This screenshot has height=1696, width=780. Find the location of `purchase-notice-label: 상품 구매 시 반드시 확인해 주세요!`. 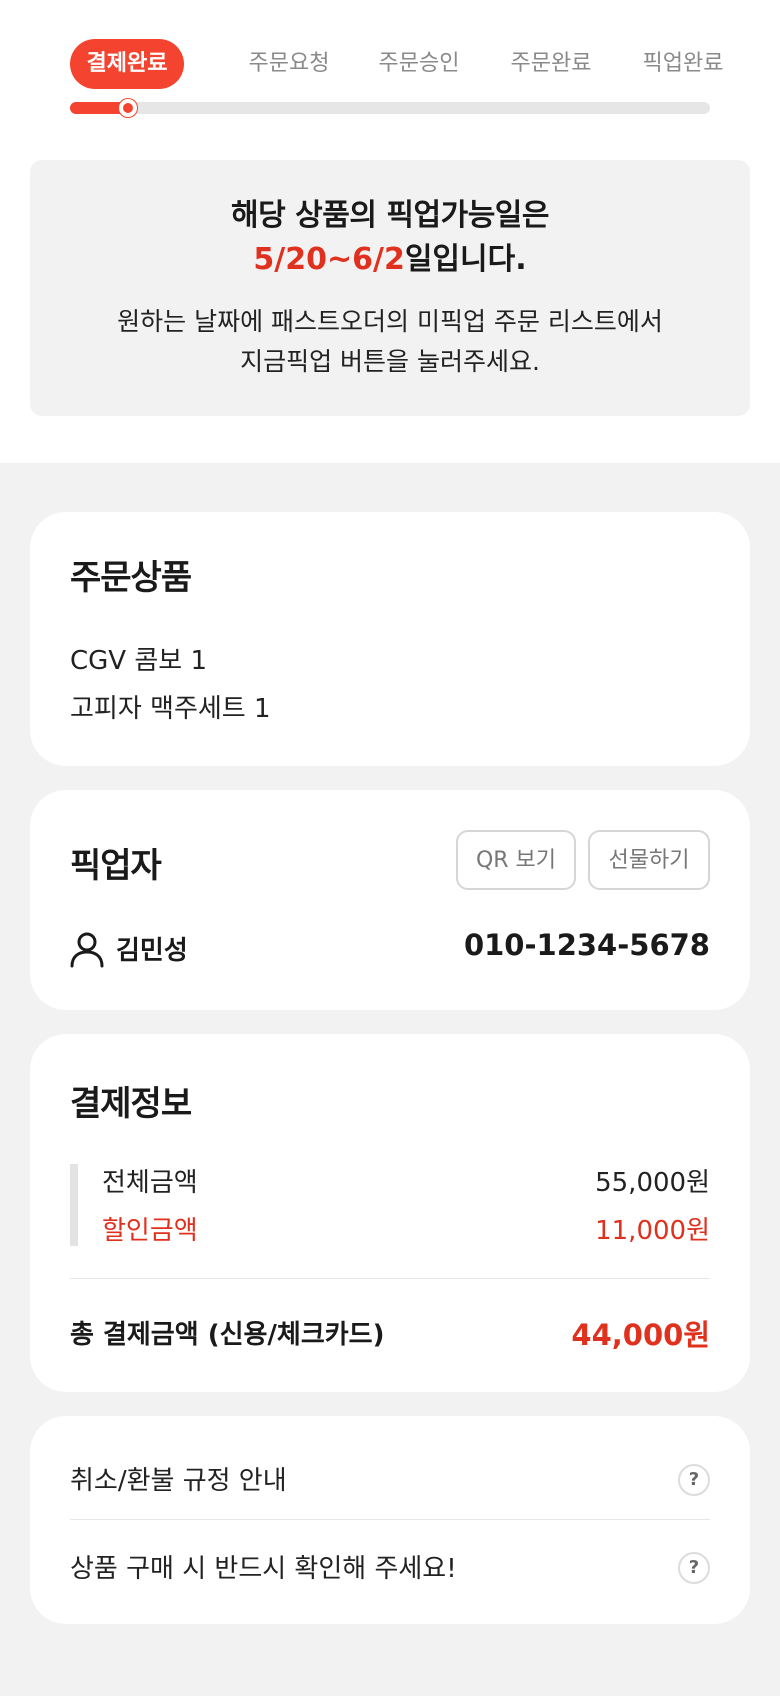

purchase-notice-label: 상품 구매 시 반드시 확인해 주세요! is located at coordinates (263, 1569).